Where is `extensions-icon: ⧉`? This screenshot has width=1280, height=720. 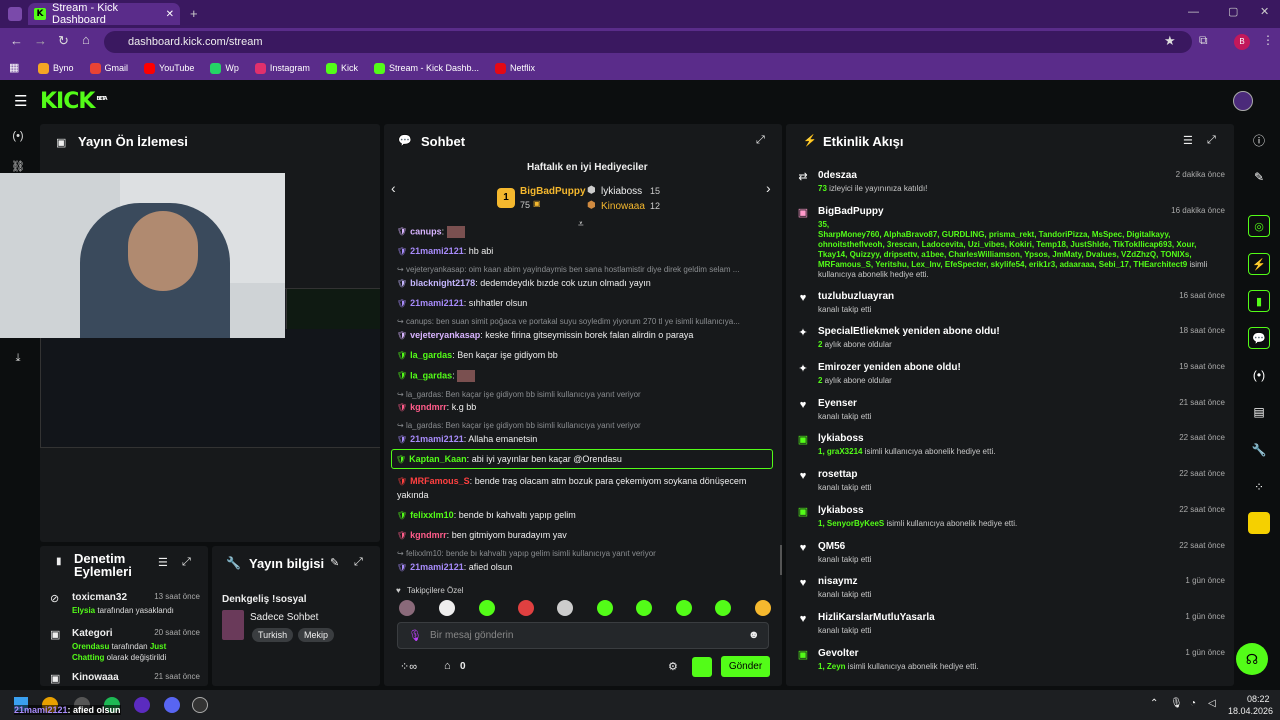 extensions-icon: ⧉ is located at coordinates (1203, 40).